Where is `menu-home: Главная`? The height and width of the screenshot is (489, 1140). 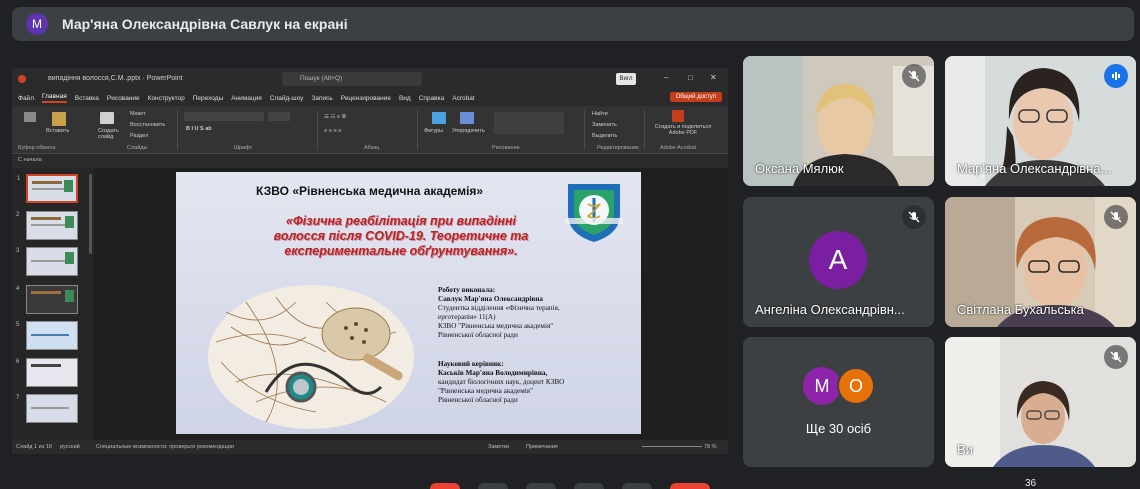
menu-home: Главная is located at coordinates (54, 98).